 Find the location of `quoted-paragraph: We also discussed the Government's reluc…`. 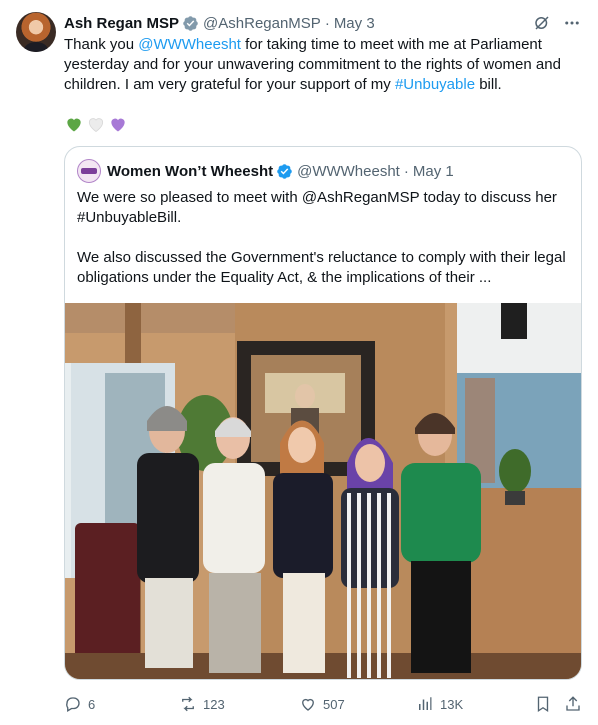

quoted-paragraph: We also discussed the Government's reluc… is located at coordinates (321, 267).